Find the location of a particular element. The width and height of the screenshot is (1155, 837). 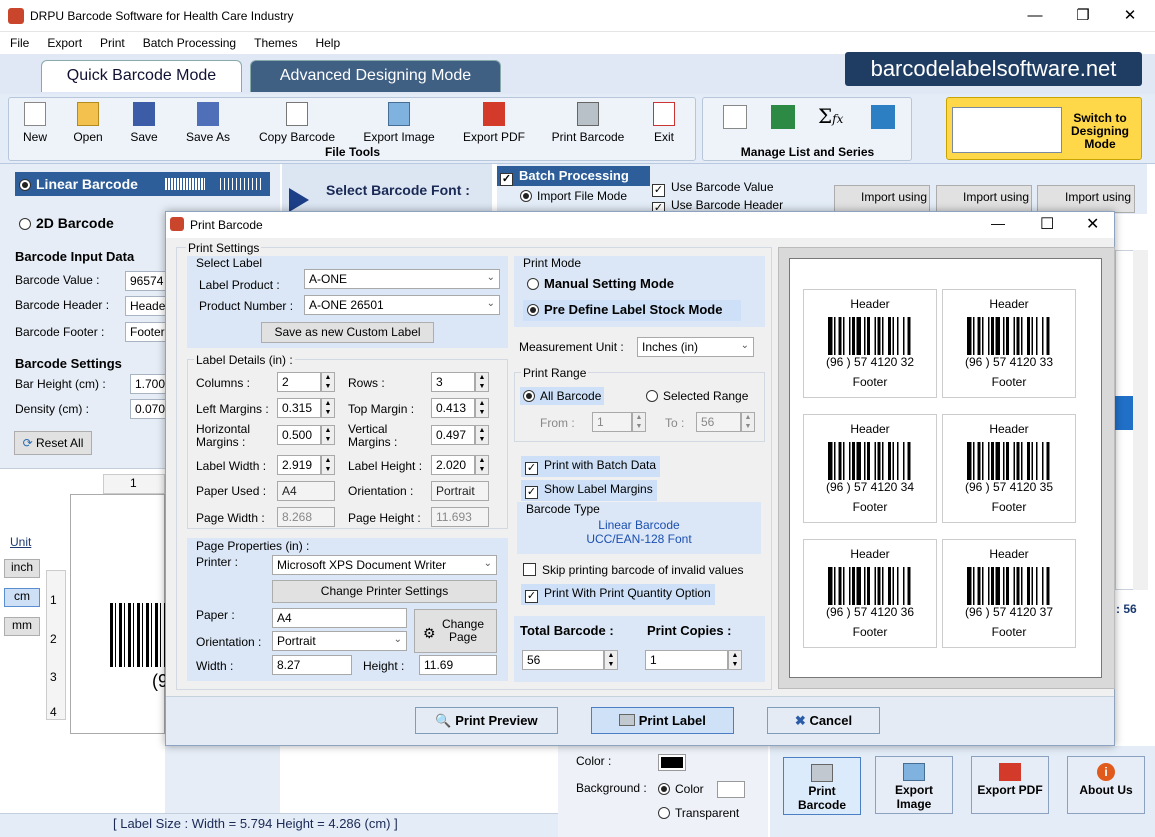

rows-field: 3 is located at coordinates (453, 382).